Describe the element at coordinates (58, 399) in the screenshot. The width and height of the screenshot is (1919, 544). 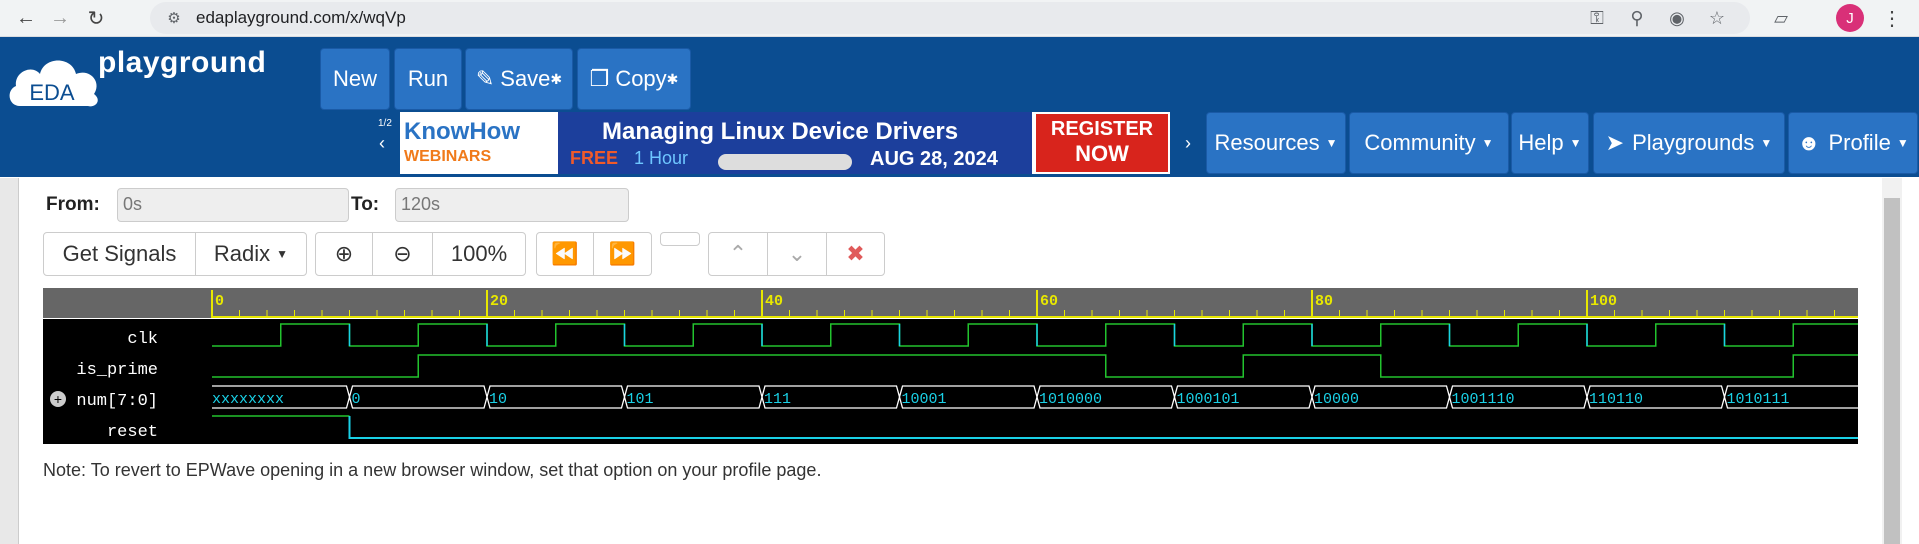
I see `expand-plus: +` at that location.